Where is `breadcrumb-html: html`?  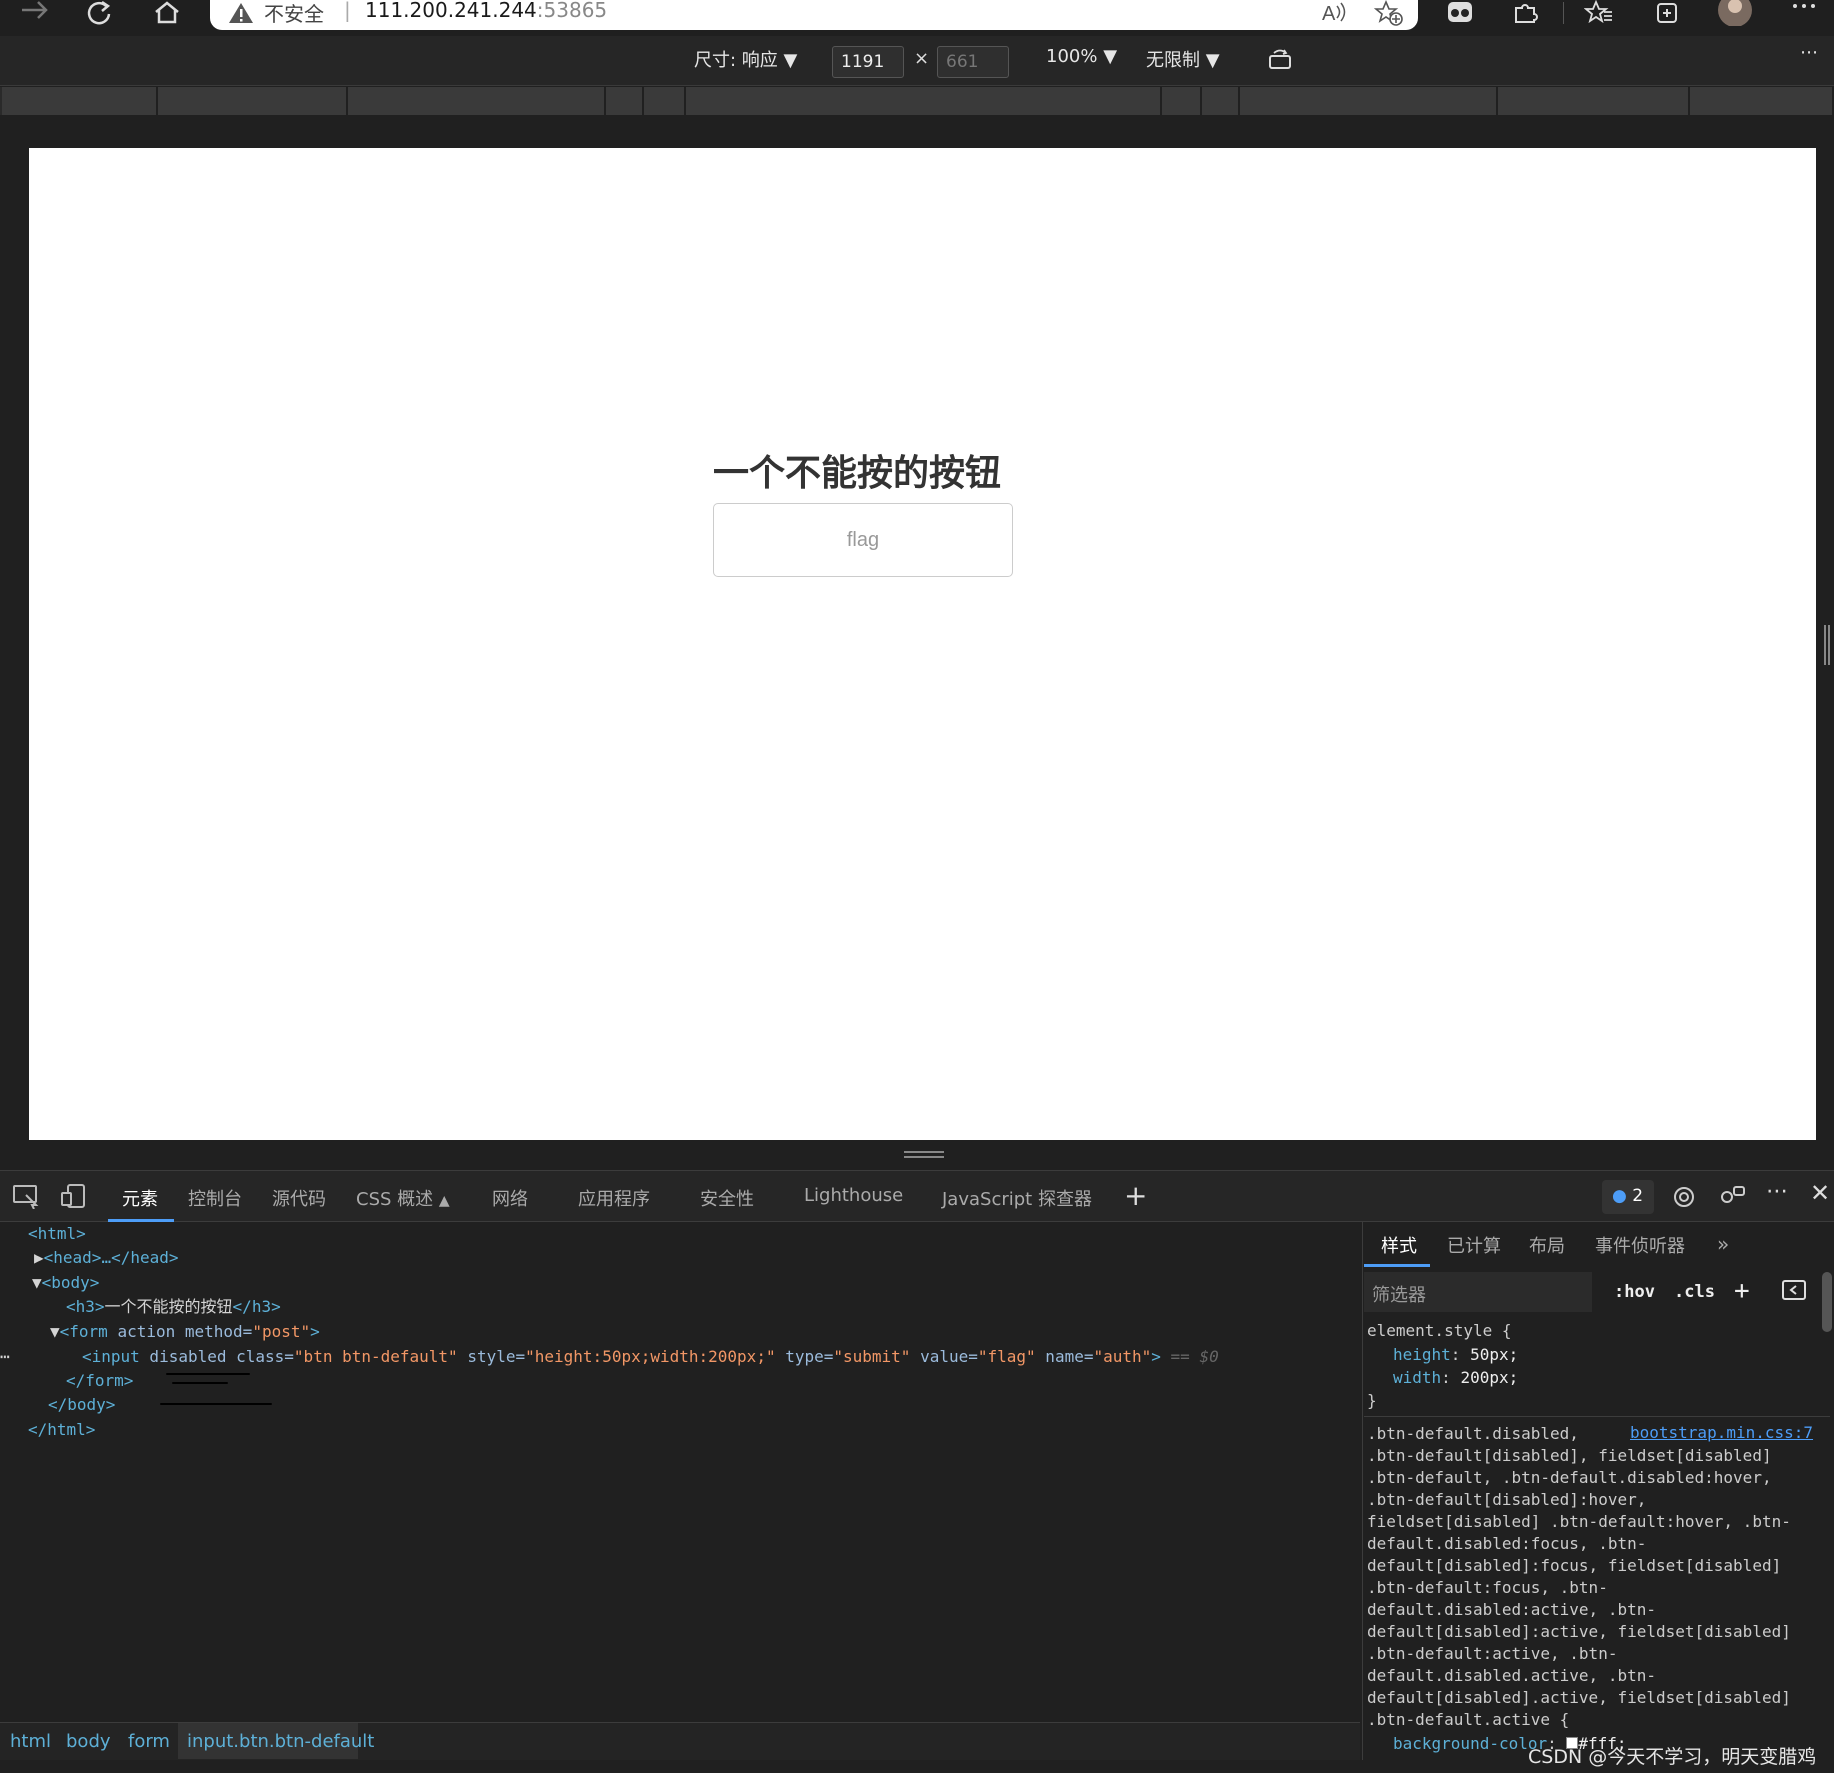
breadcrumb-html: html is located at coordinates (30, 1741).